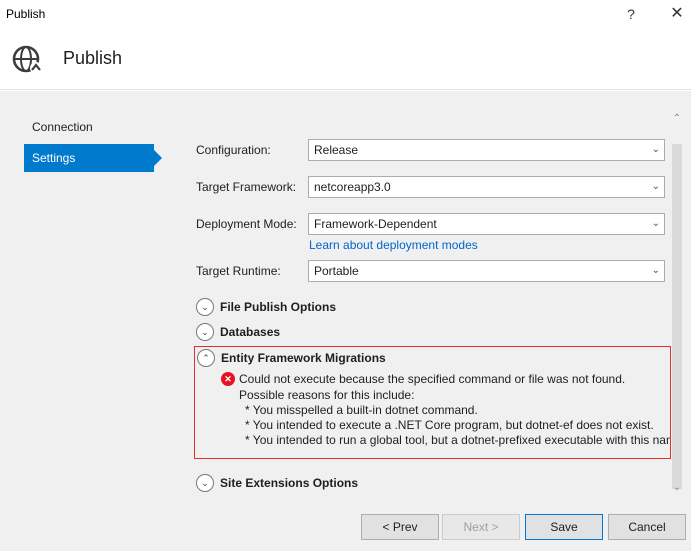 This screenshot has width=691, height=551. Describe the element at coordinates (345, 15) in the screenshot. I see `title-bar: Publish ? ✕` at that location.